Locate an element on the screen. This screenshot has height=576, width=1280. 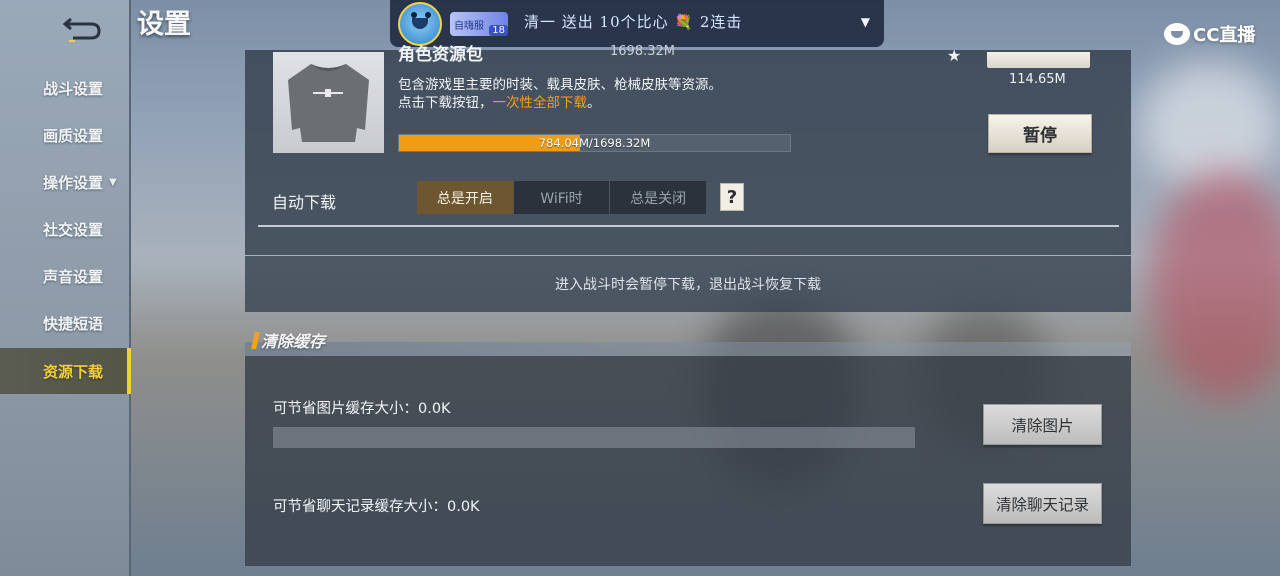
page-title: 设置 is located at coordinates (164, 24).